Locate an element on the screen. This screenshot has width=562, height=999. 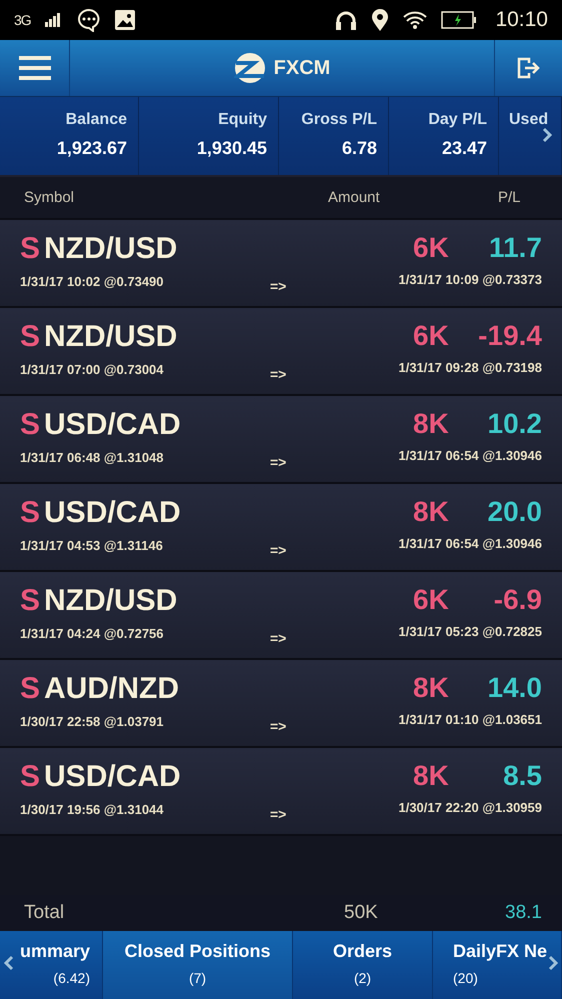
wifi-icon is located at coordinates (415, 20).